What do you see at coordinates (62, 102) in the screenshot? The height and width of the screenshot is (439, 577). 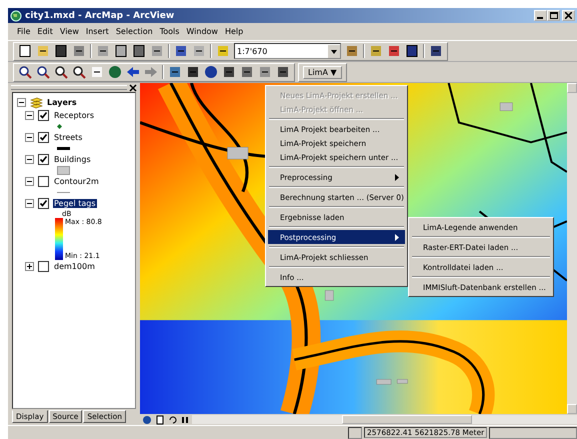 I see `layers-heading: Layers` at bounding box center [62, 102].